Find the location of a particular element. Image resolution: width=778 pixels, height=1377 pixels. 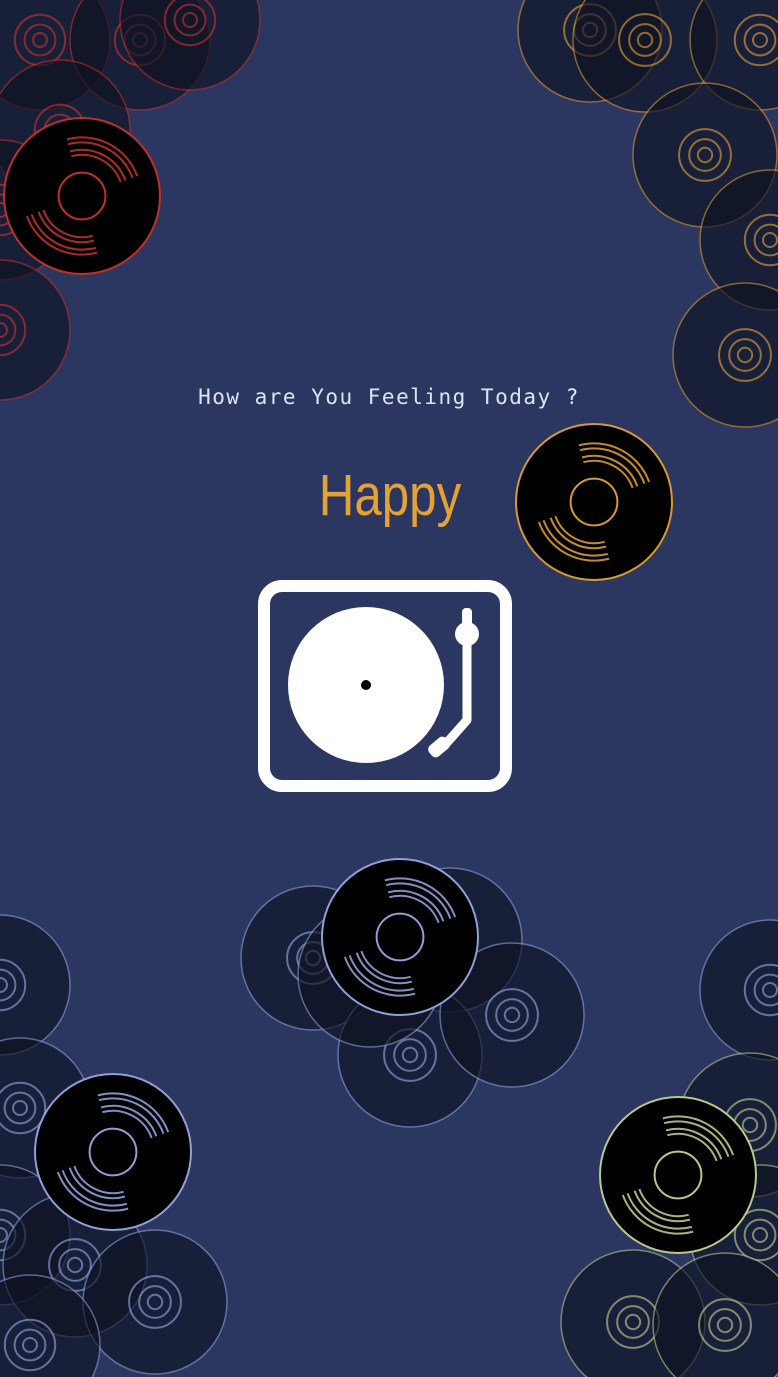

turntable-icon is located at coordinates (385, 686).